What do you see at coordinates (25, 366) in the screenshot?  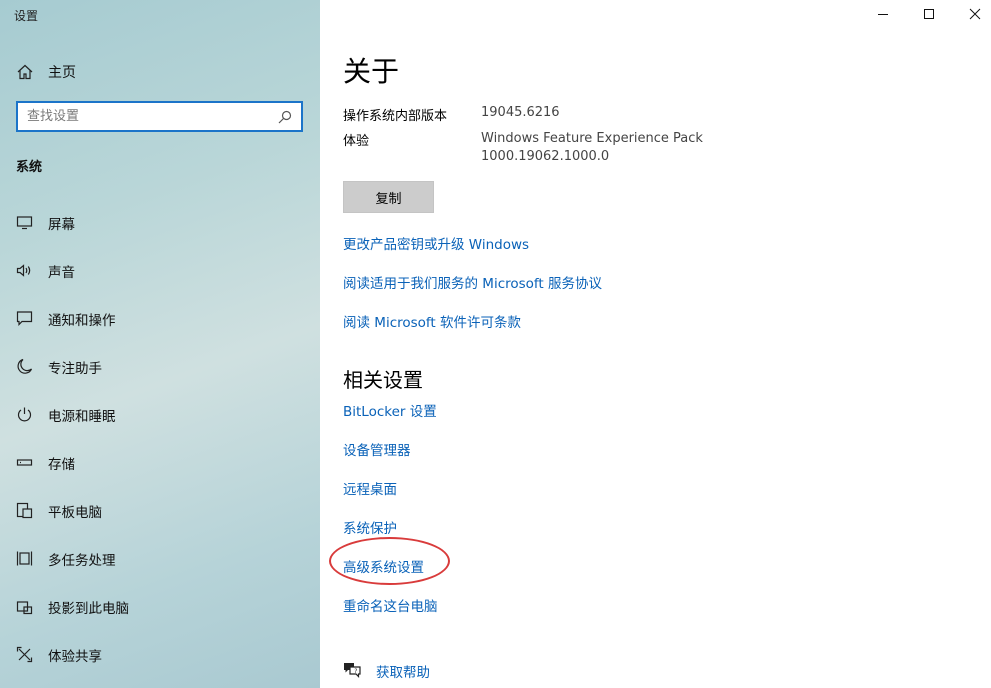 I see `moon-icon` at bounding box center [25, 366].